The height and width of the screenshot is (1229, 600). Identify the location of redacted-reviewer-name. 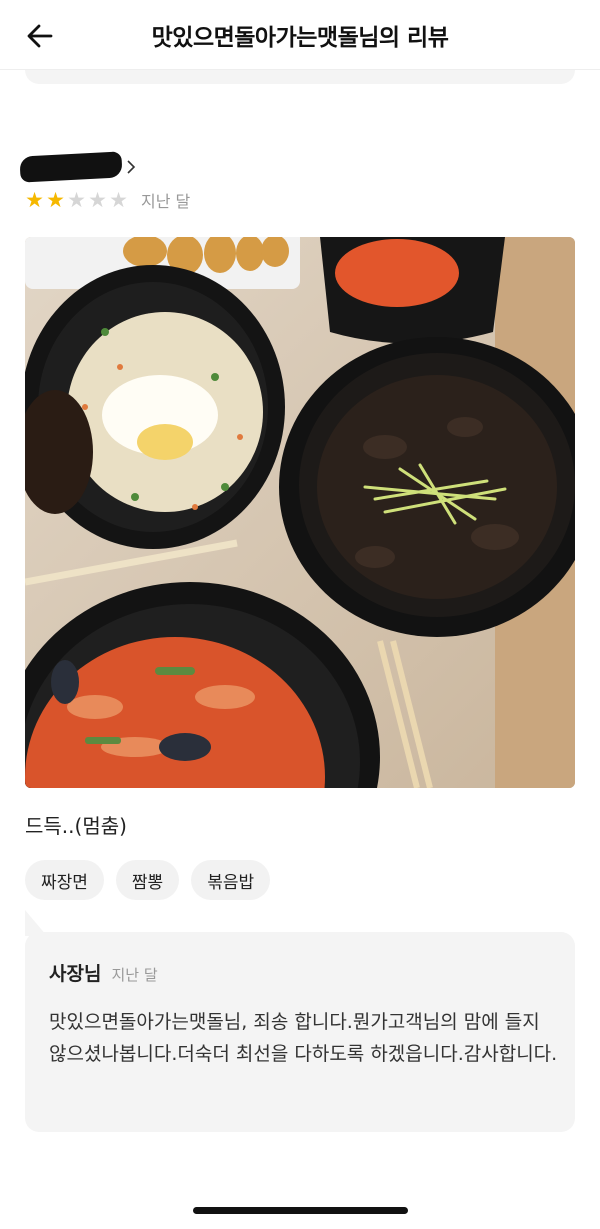
(71, 167).